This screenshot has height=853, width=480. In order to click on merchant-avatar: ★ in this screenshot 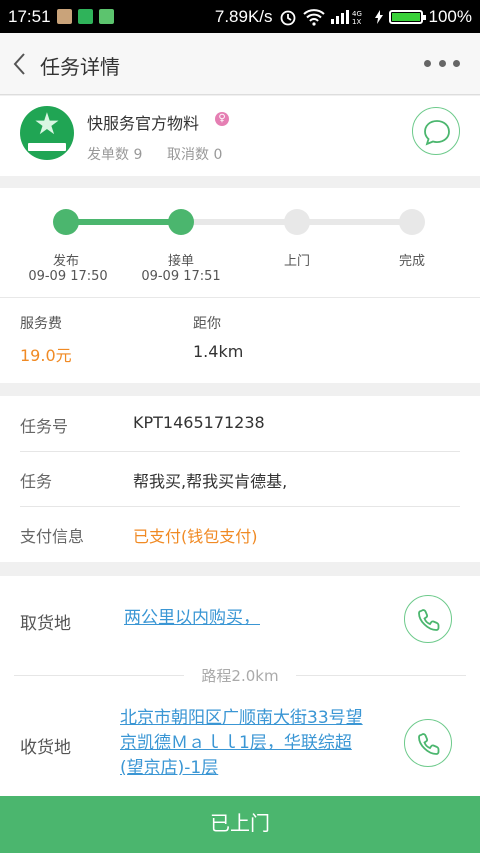, I will do `click(47, 133)`.